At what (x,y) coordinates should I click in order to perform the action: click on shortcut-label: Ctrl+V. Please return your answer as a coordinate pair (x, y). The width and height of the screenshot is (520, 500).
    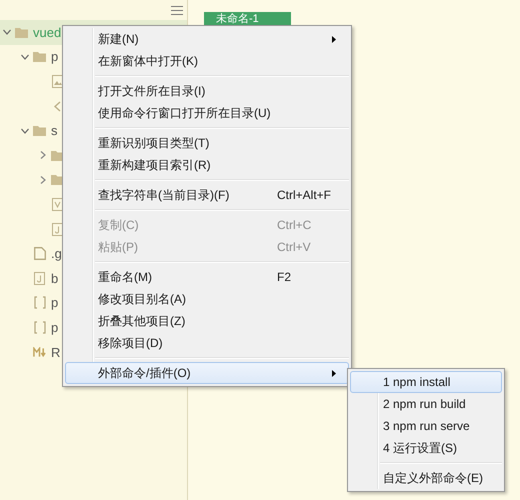
    Looking at the image, I should click on (294, 247).